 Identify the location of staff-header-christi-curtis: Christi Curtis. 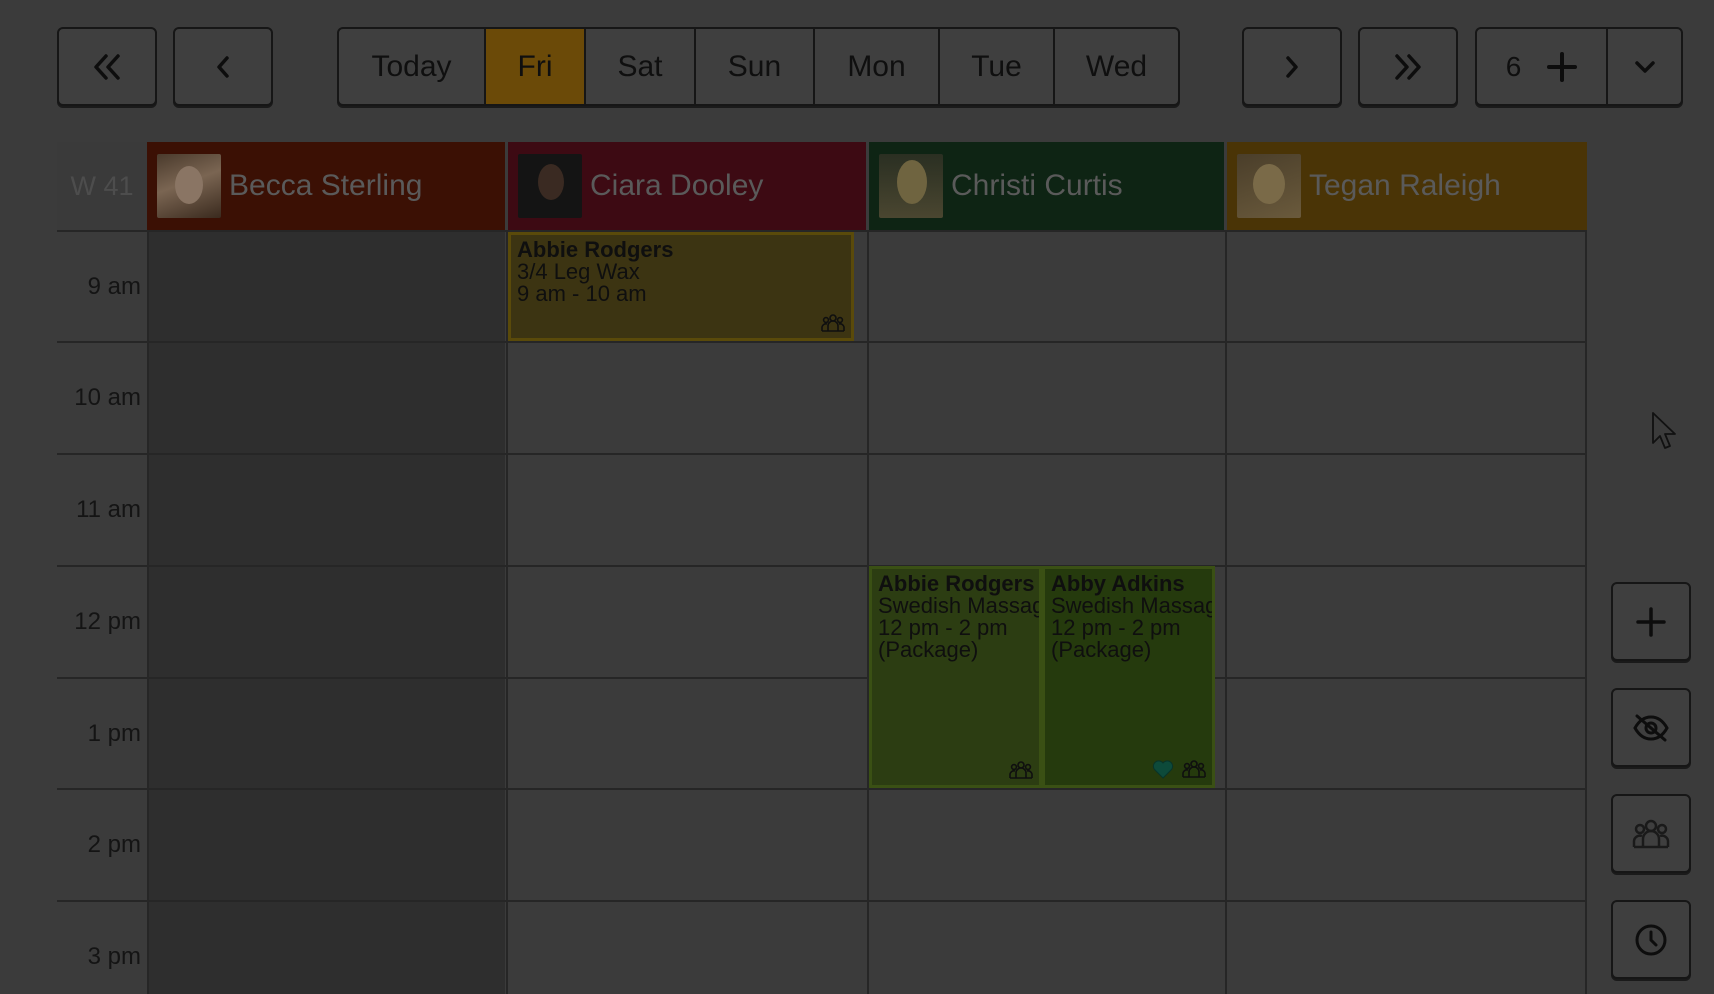
(1046, 186).